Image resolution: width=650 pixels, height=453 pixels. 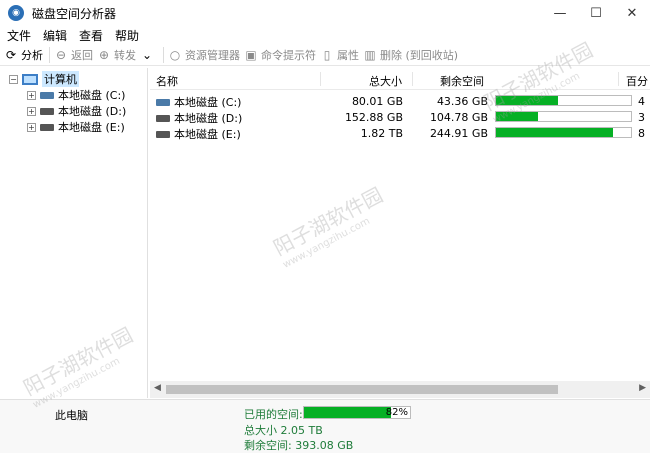 What do you see at coordinates (13, 79) in the screenshot?
I see `collapse-icon: −` at bounding box center [13, 79].